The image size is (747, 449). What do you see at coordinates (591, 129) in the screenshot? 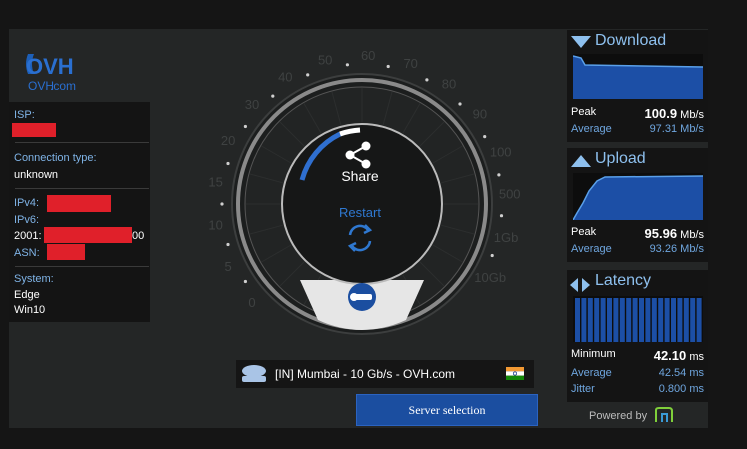
I see `download-average-label: Average` at bounding box center [591, 129].